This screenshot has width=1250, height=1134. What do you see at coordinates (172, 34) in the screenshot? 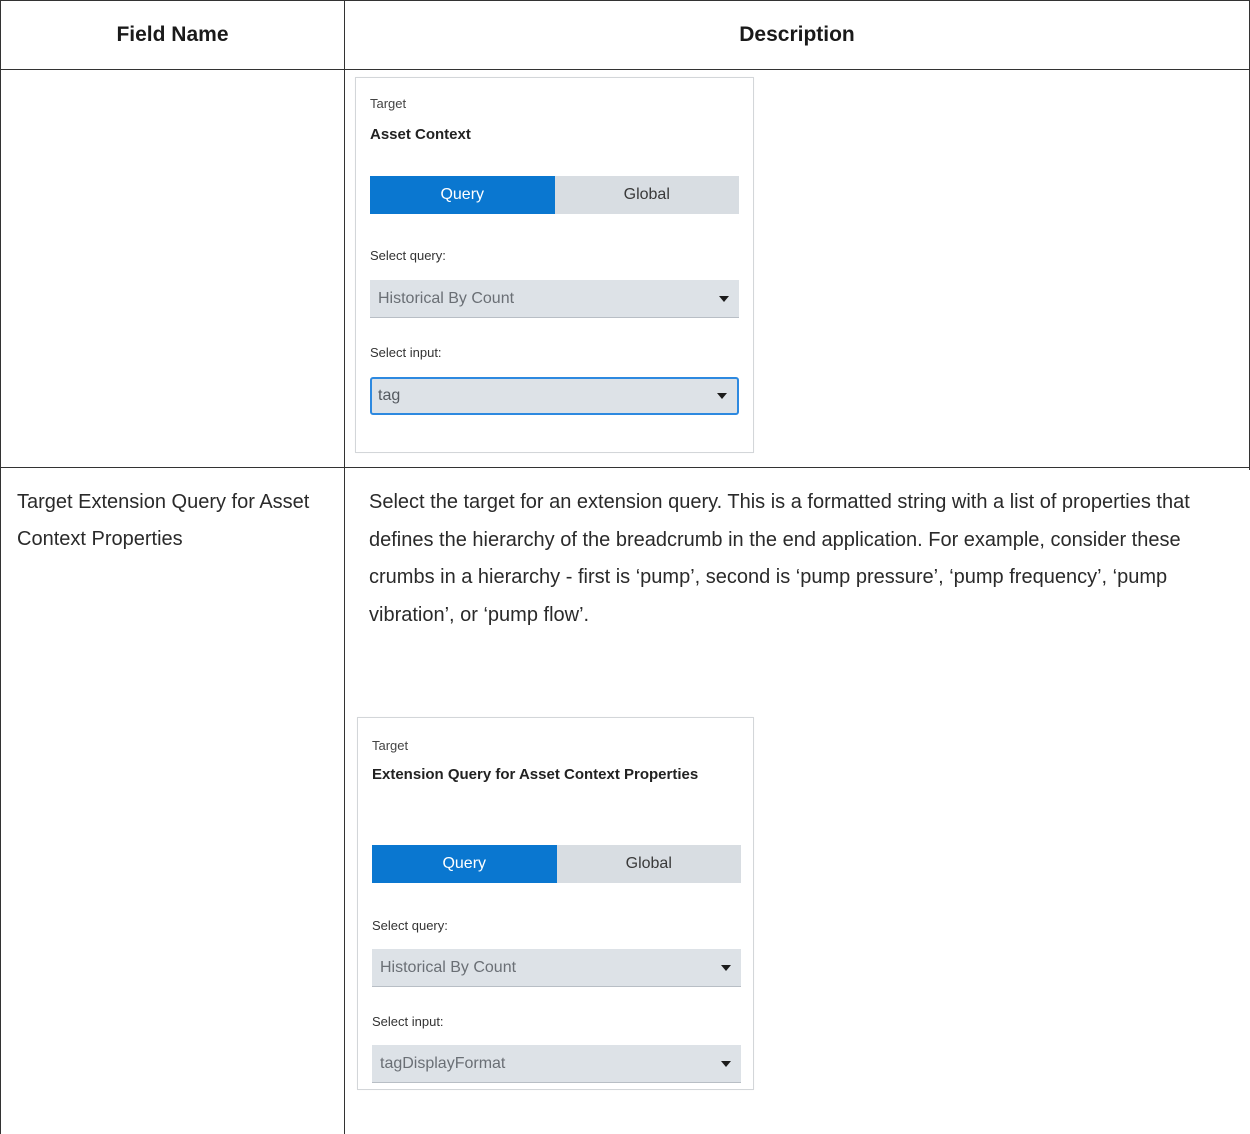
I see `header-field-name: Field Name` at bounding box center [172, 34].